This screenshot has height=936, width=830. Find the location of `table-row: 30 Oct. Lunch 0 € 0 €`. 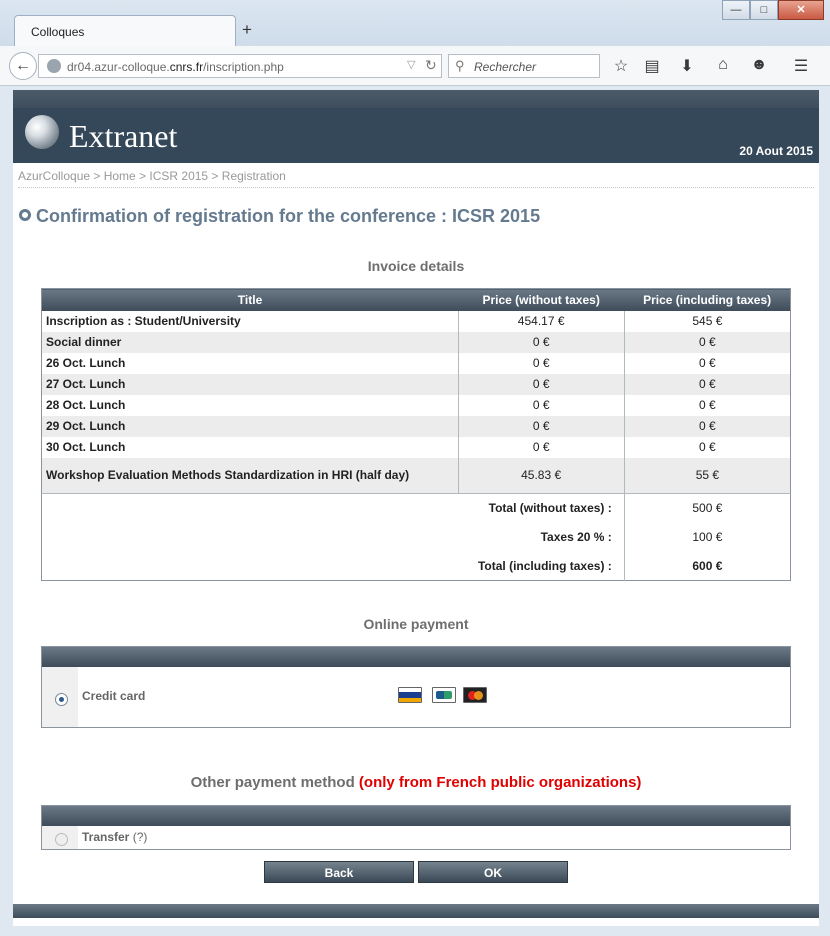

table-row: 30 Oct. Lunch 0 € 0 € is located at coordinates (416, 447).